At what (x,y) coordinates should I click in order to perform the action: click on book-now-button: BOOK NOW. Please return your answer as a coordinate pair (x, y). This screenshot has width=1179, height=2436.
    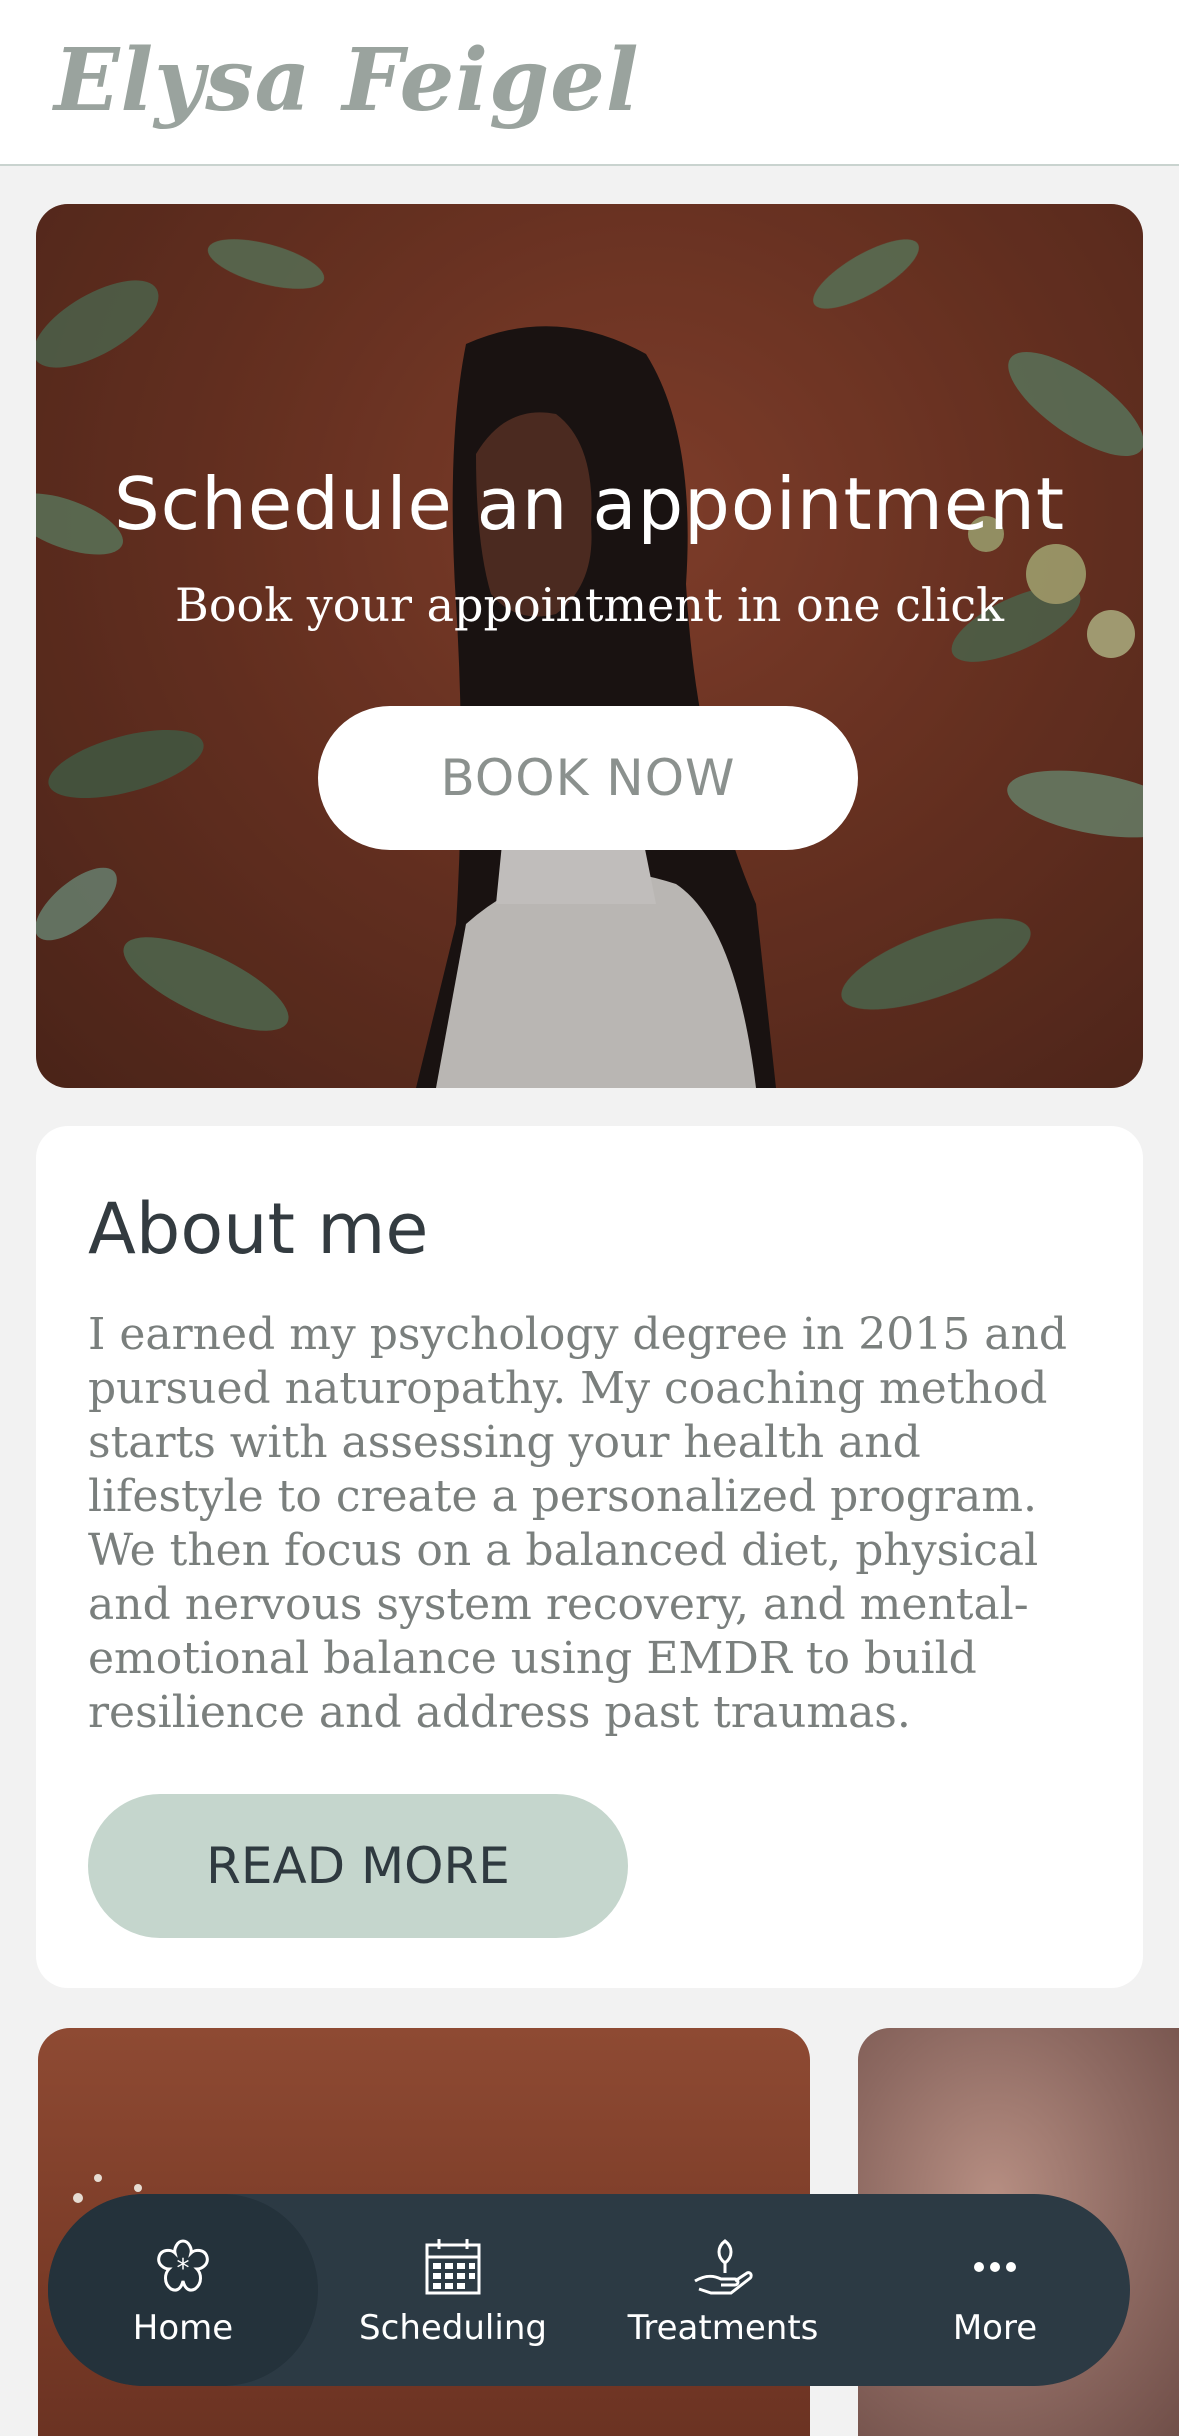
    Looking at the image, I should click on (588, 778).